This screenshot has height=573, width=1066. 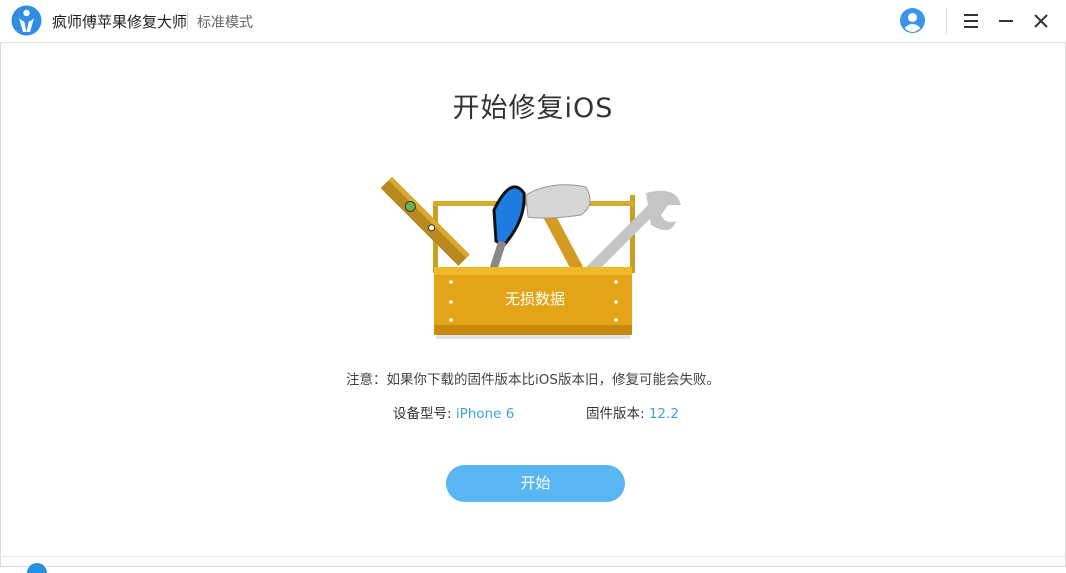 What do you see at coordinates (533, 108) in the screenshot?
I see `page-title: 开始修复iOS` at bounding box center [533, 108].